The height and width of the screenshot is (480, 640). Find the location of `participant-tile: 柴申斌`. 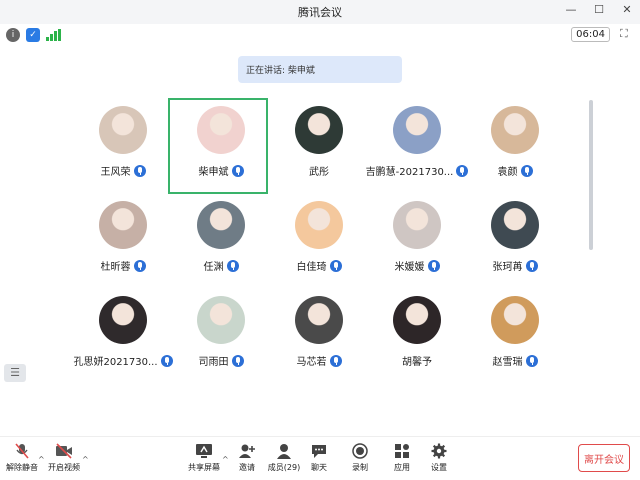

participant-tile: 柴申斌 is located at coordinates (219, 146).